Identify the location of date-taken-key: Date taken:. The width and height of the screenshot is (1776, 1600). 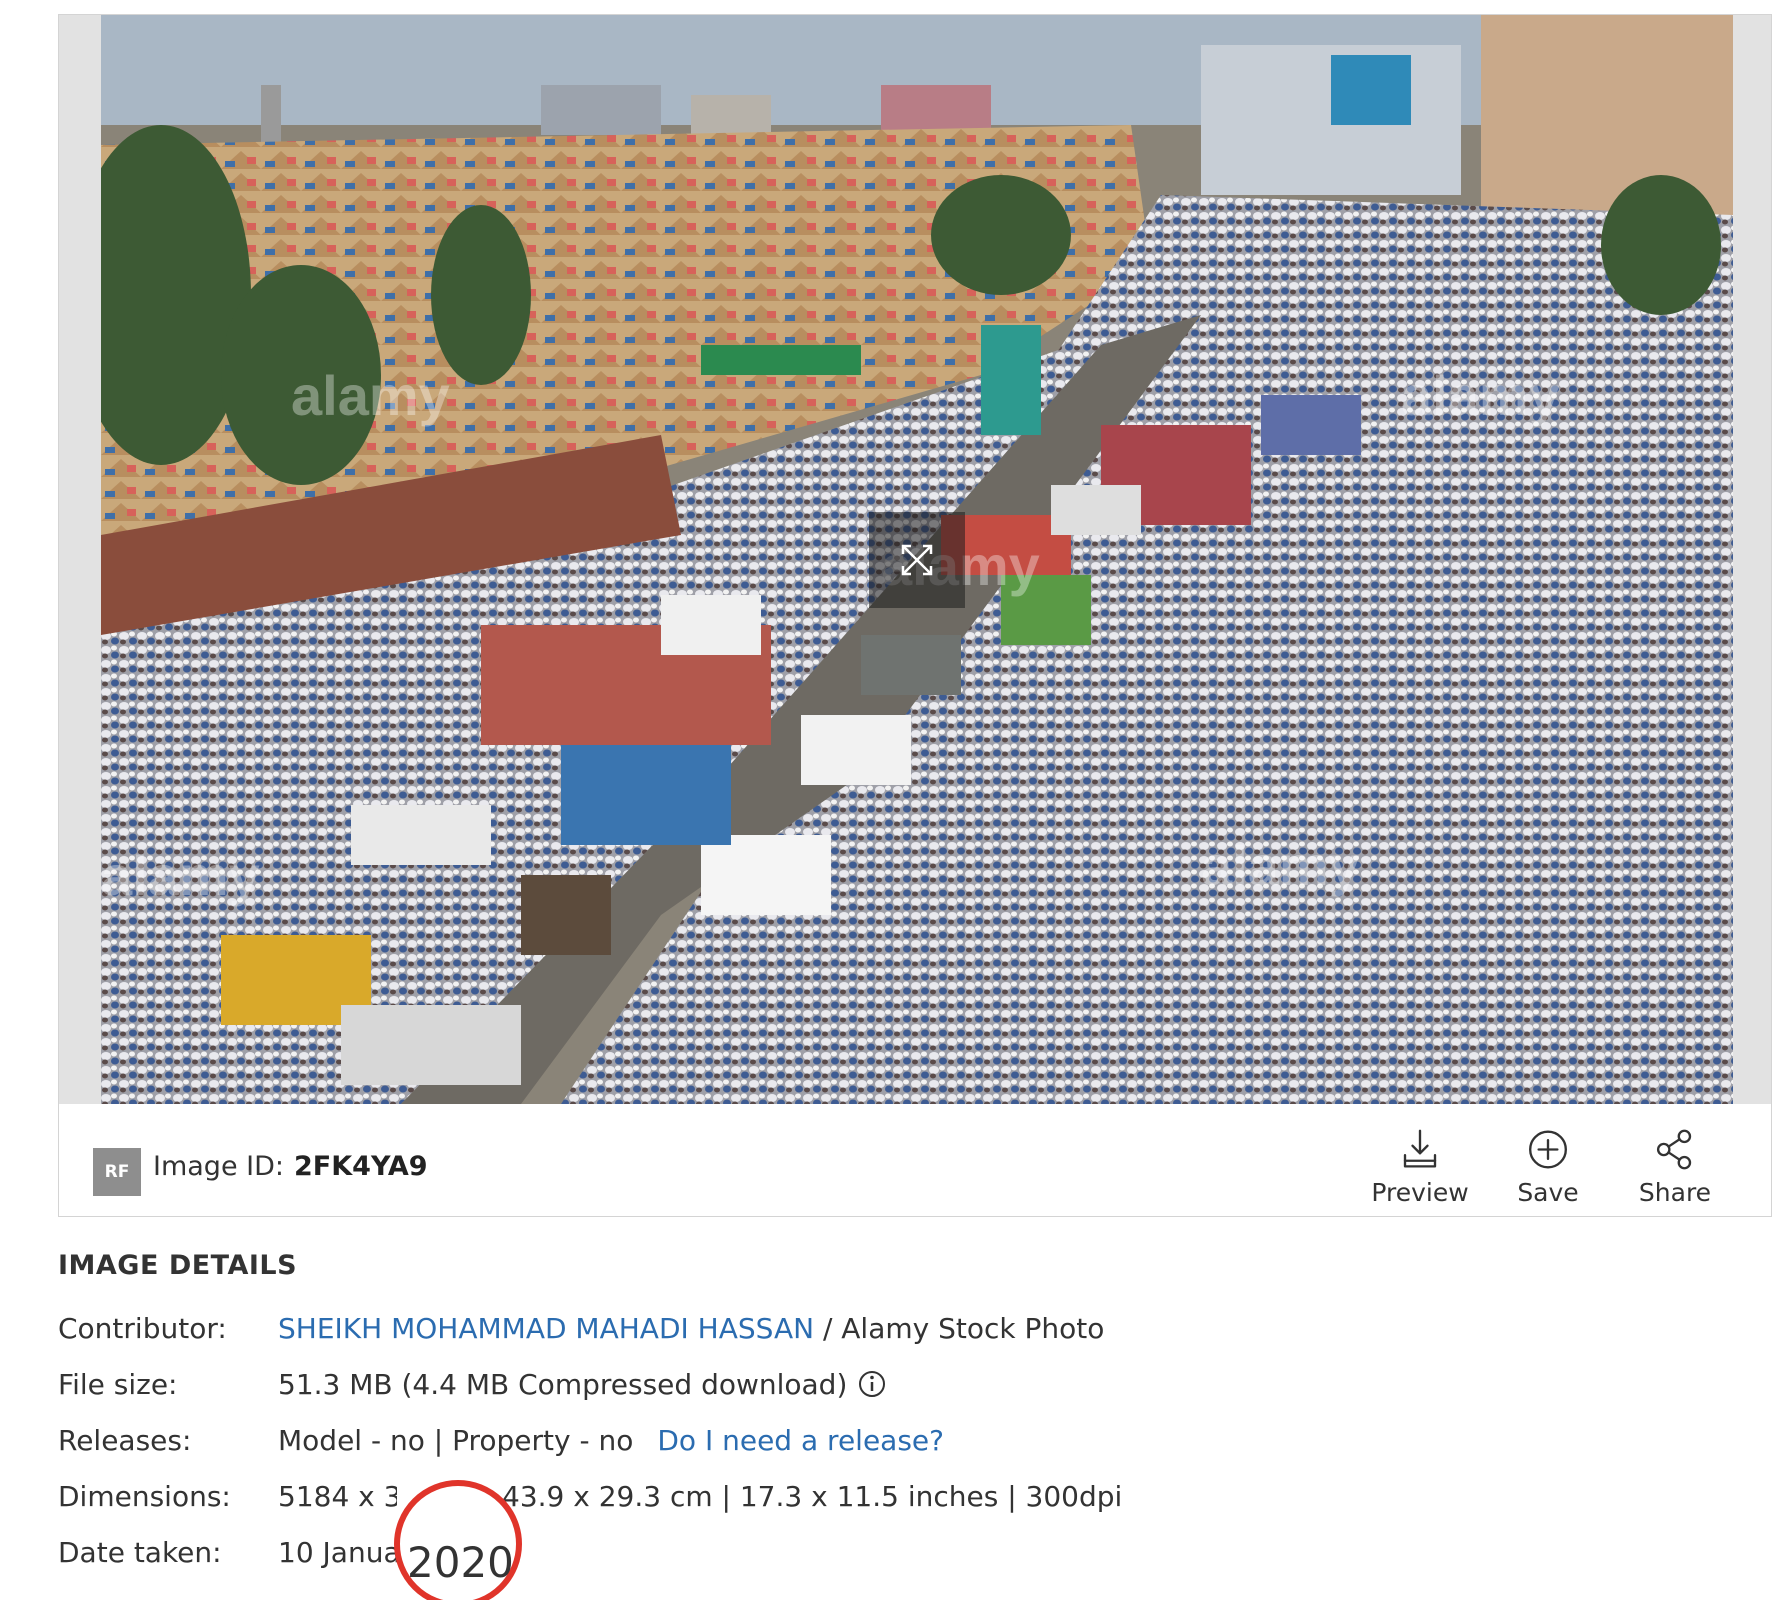
(140, 1552).